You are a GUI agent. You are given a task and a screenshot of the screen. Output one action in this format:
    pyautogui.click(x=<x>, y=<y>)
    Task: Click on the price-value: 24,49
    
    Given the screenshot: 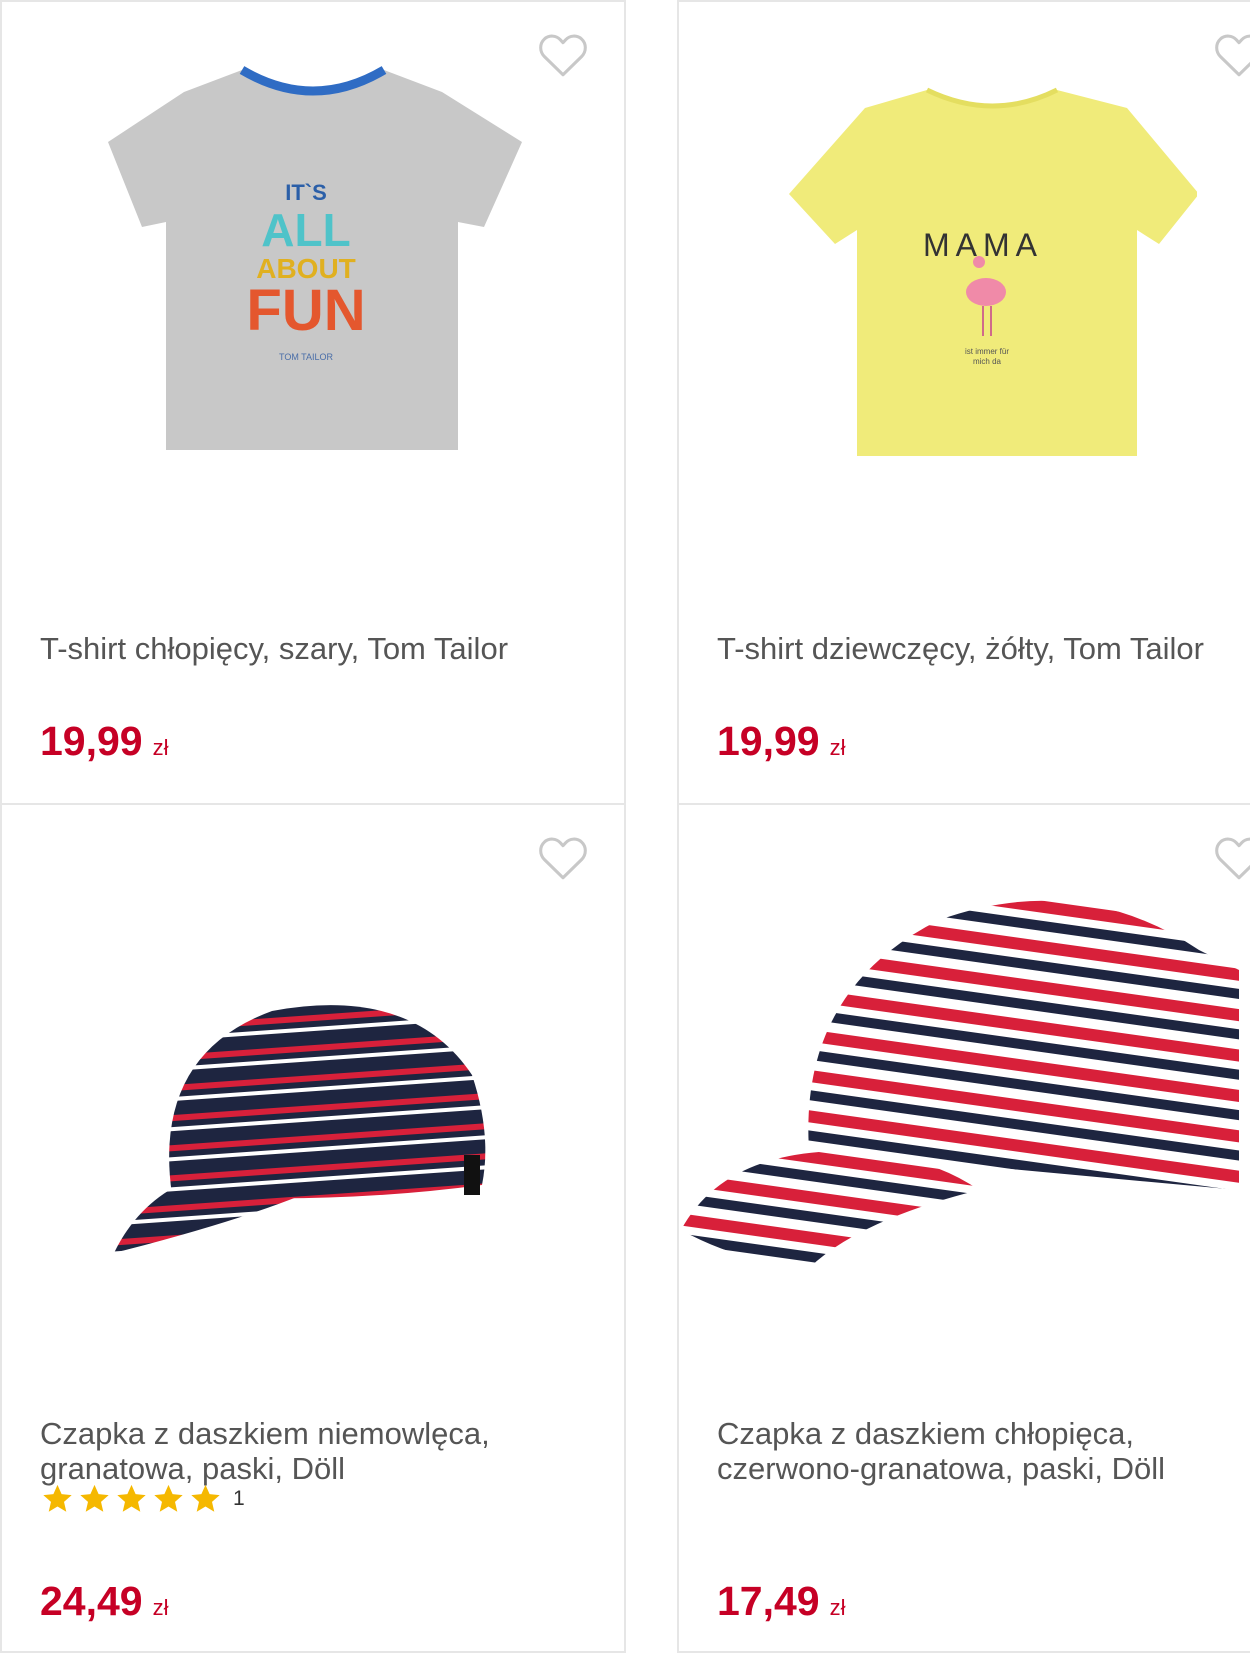 What is the action you would take?
    pyautogui.click(x=91, y=1601)
    